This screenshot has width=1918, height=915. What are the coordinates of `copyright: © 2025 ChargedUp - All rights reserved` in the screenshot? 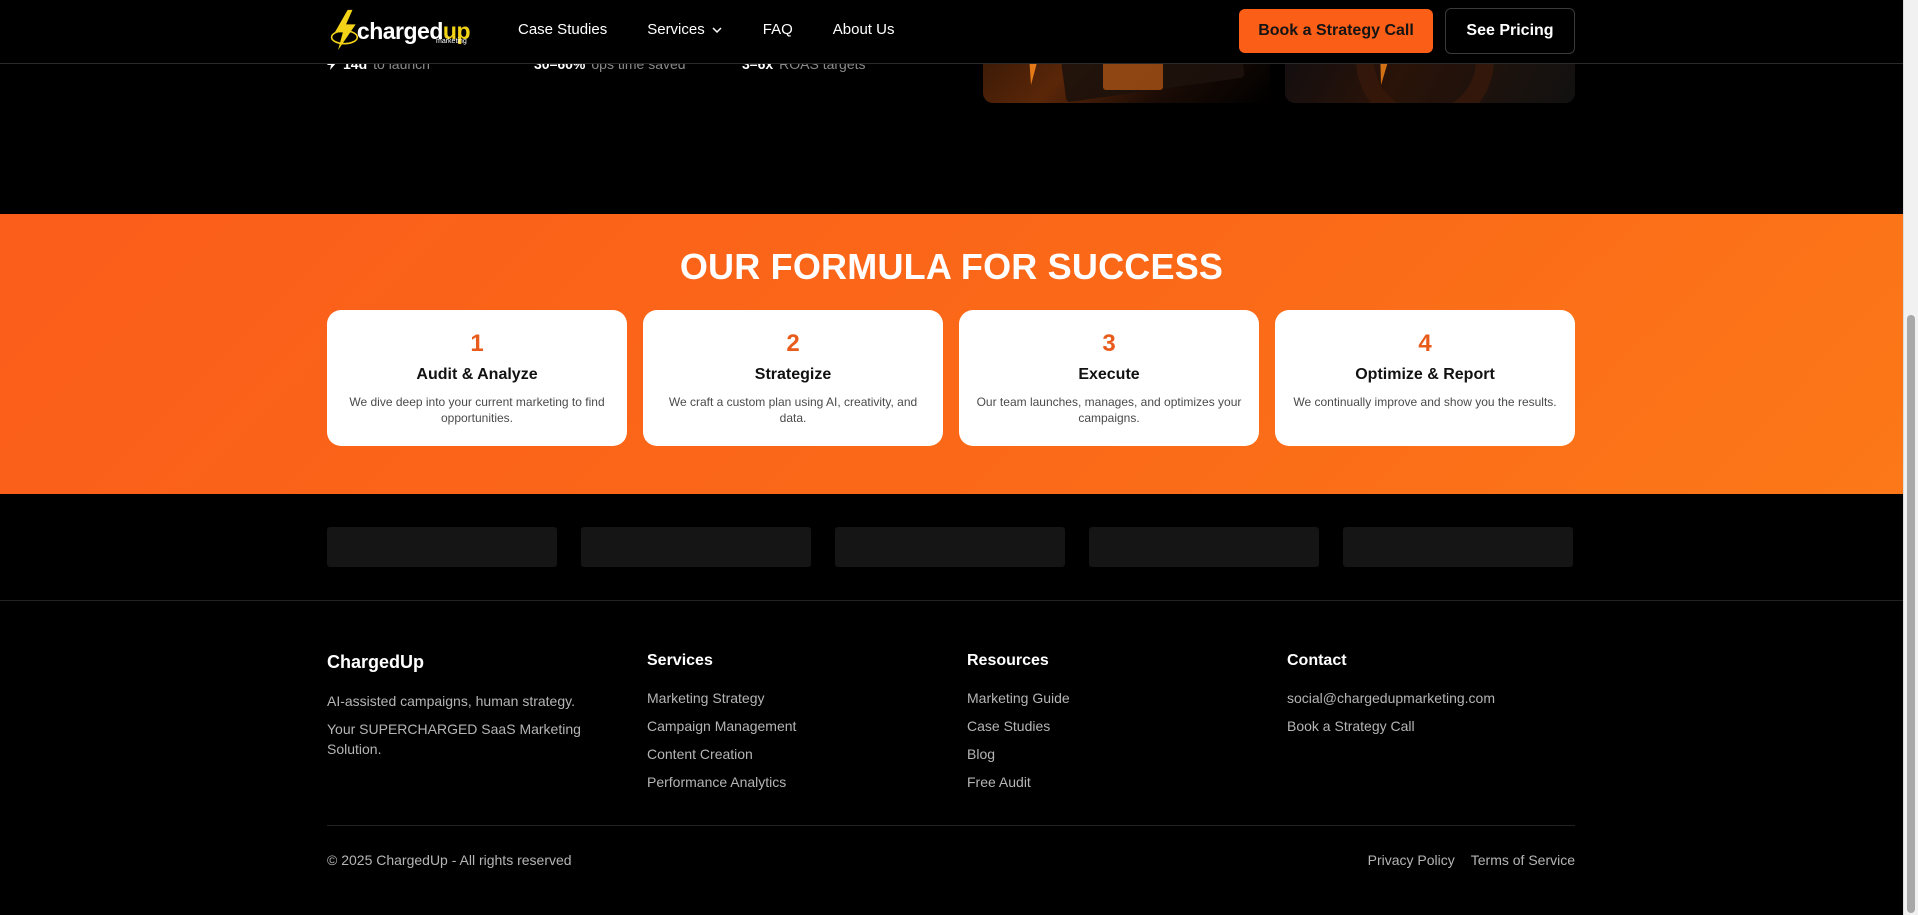 It's located at (449, 860).